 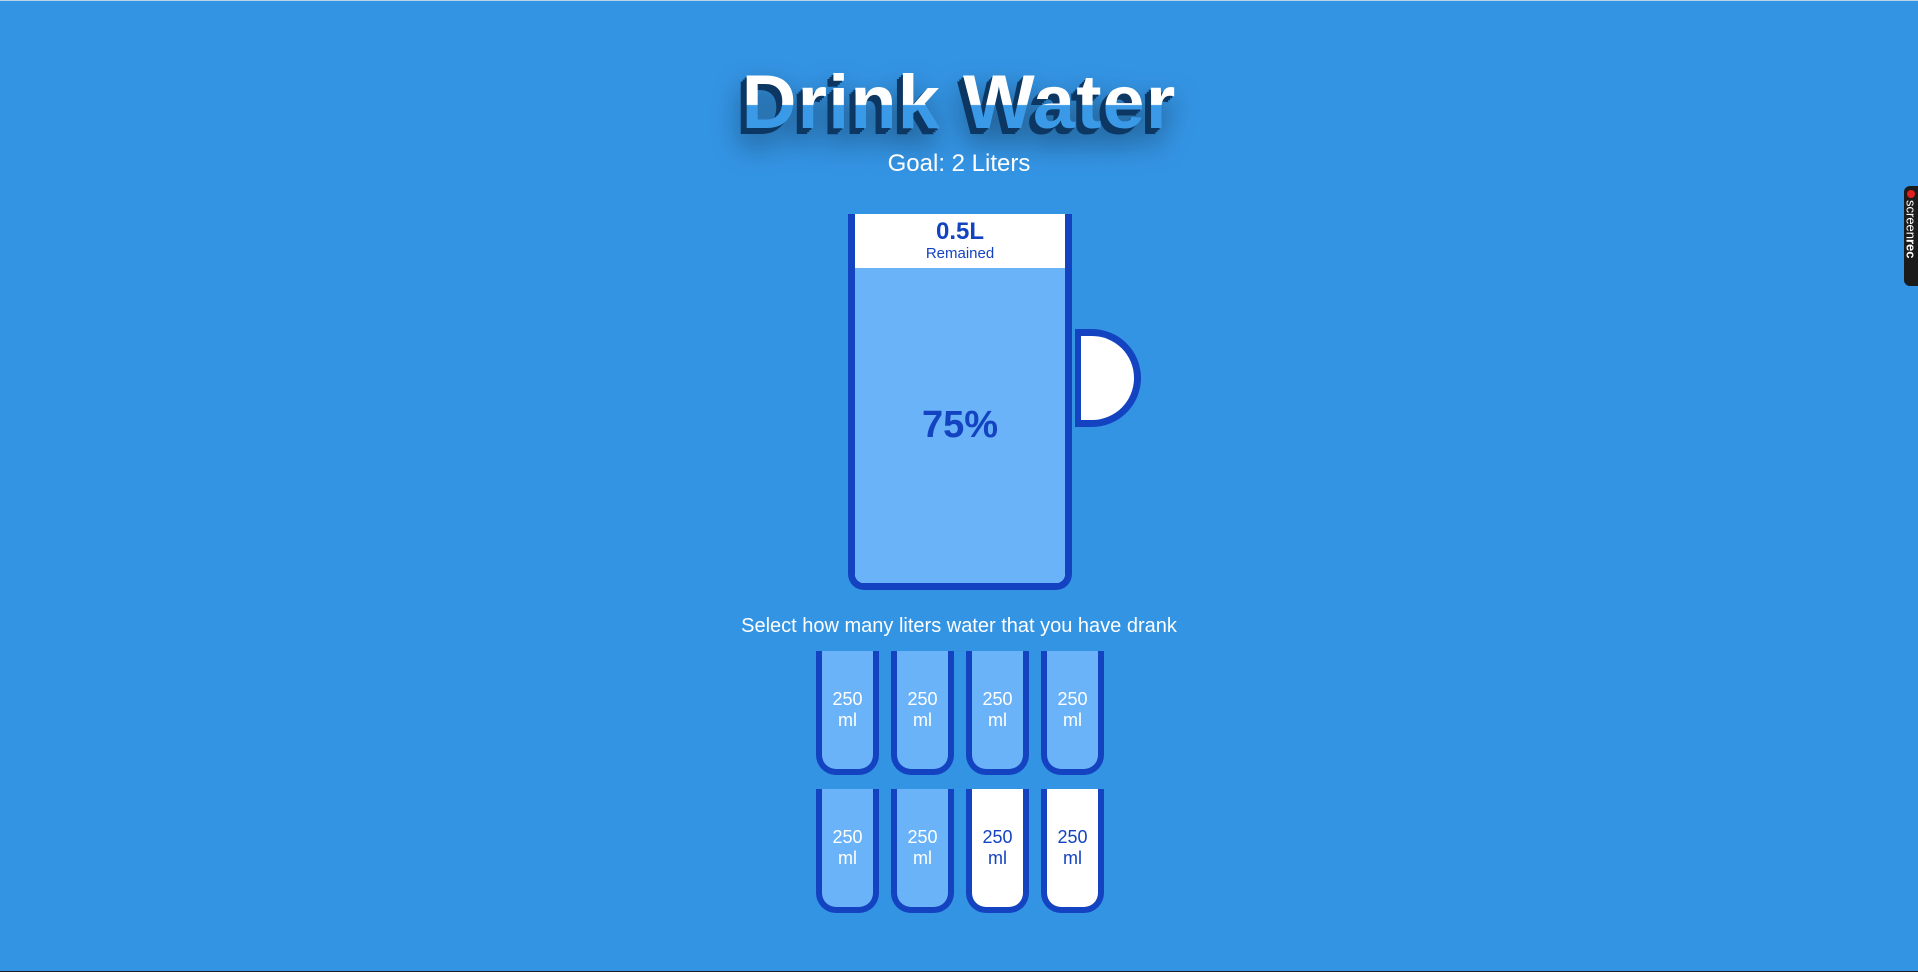 What do you see at coordinates (960, 425) in the screenshot?
I see `percentage-fill: 75%` at bounding box center [960, 425].